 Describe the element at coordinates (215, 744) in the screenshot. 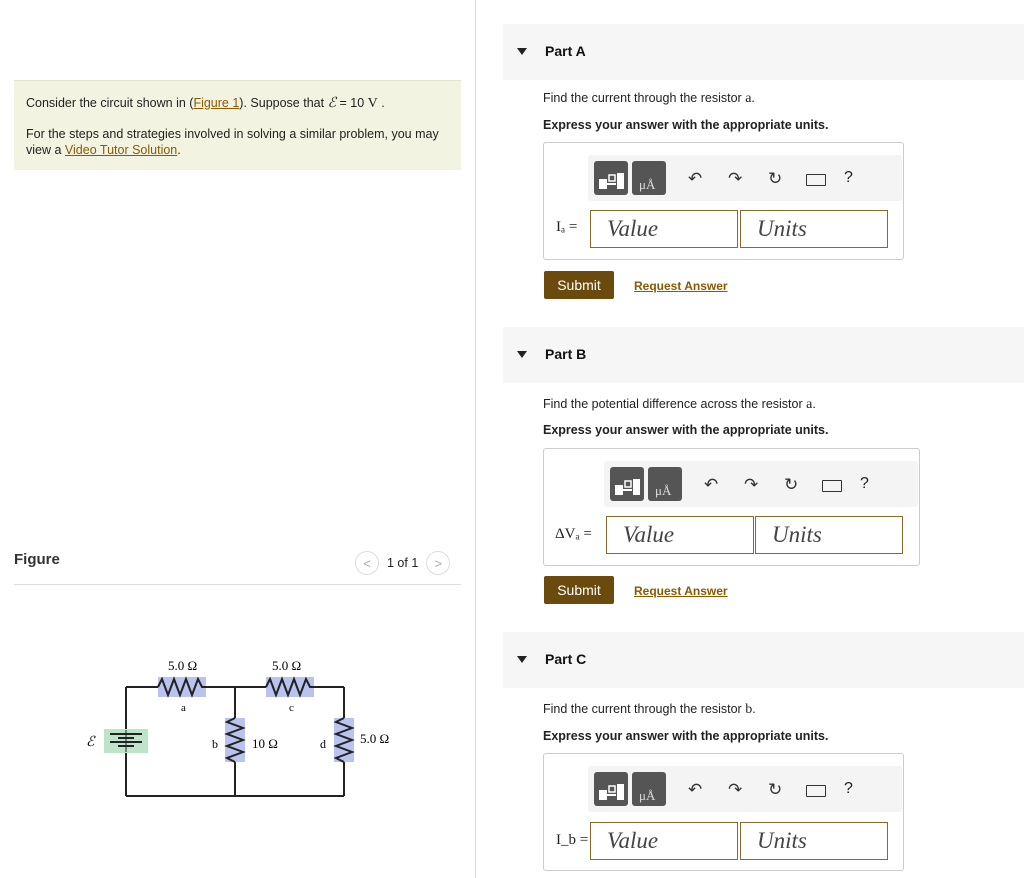

I see `resistor-b-name: b` at that location.